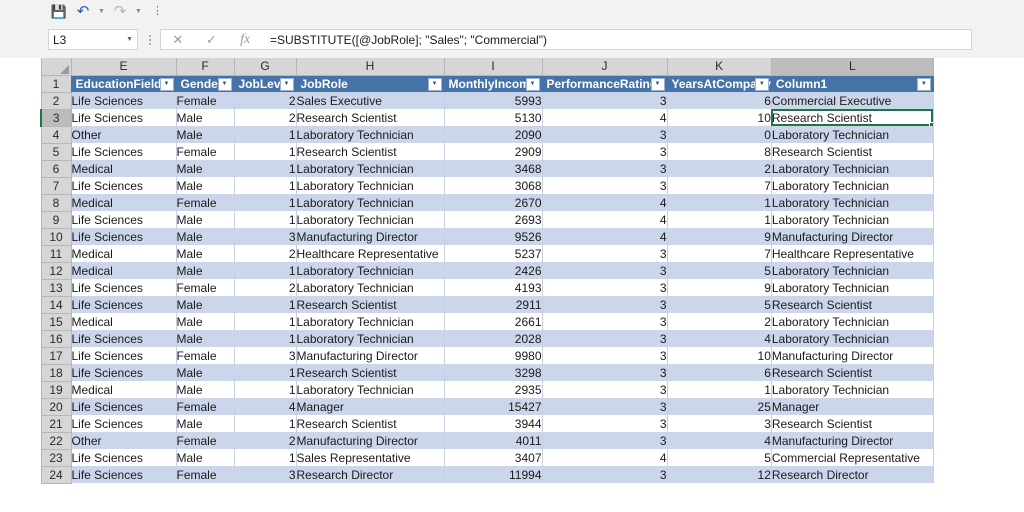  Describe the element at coordinates (370, 457) in the screenshot. I see `cell-h23: Sales Representative` at that location.